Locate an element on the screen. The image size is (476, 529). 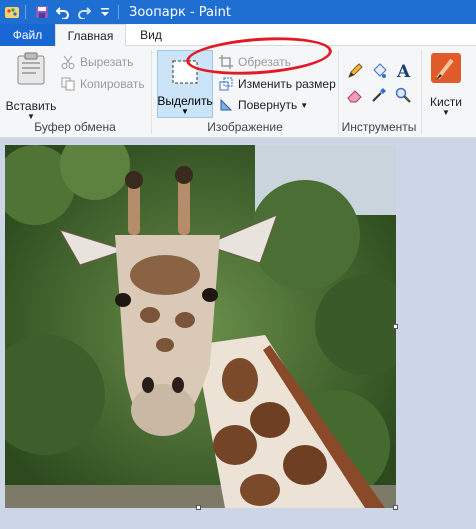
cut-button: Вырезать is located at coordinates (96, 62).